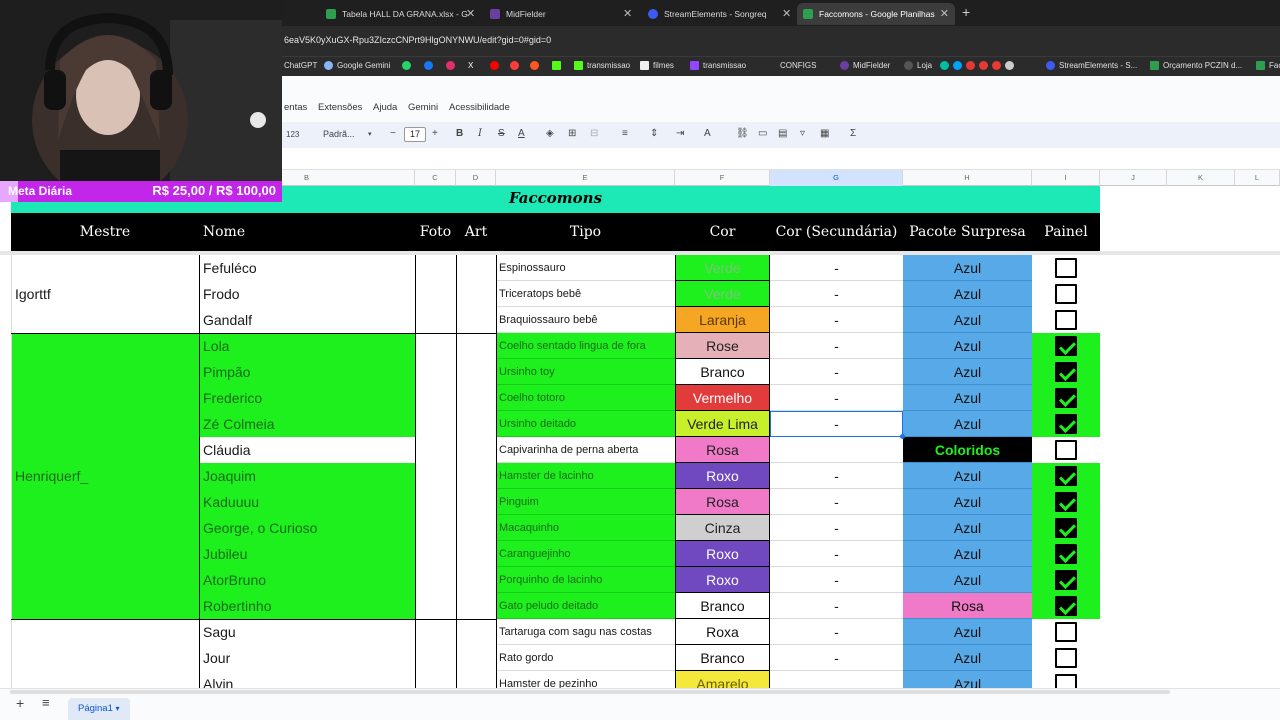 This screenshot has height=720, width=1280. Describe the element at coordinates (586, 346) in the screenshot. I see `tipo-cell: Coelho sentado lingua de fora` at that location.